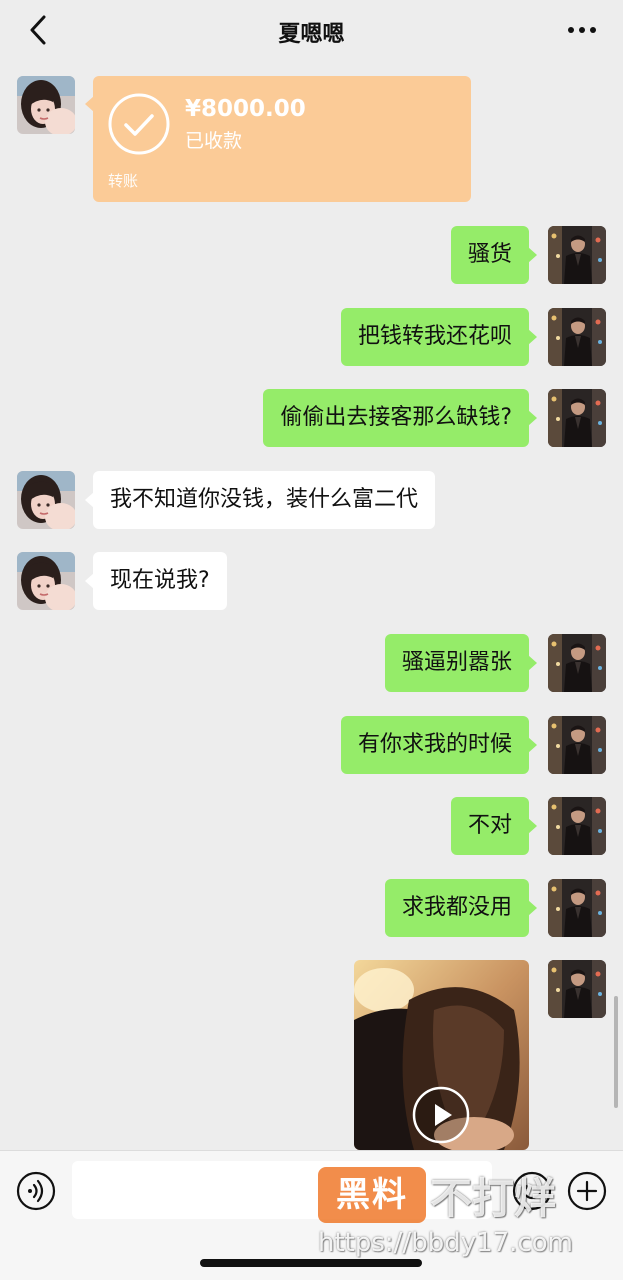  Describe the element at coordinates (445, 1243) in the screenshot. I see `watermark-url: https://bbdy17.com` at that location.